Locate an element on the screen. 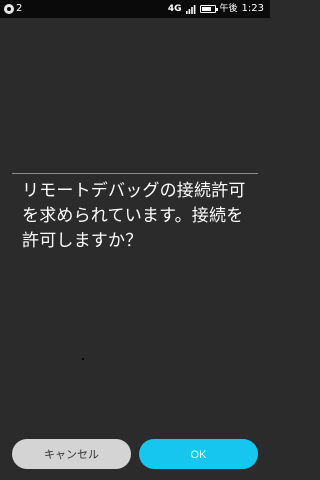 The width and height of the screenshot is (320, 480). network-type: 4G is located at coordinates (174, 9).